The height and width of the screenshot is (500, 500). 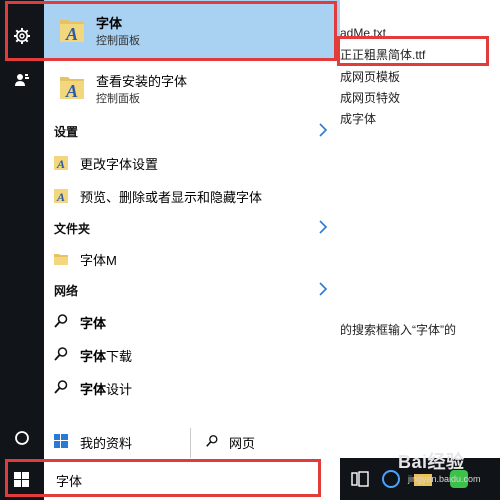 I want to click on search-query: 字体, so click(x=69, y=481).